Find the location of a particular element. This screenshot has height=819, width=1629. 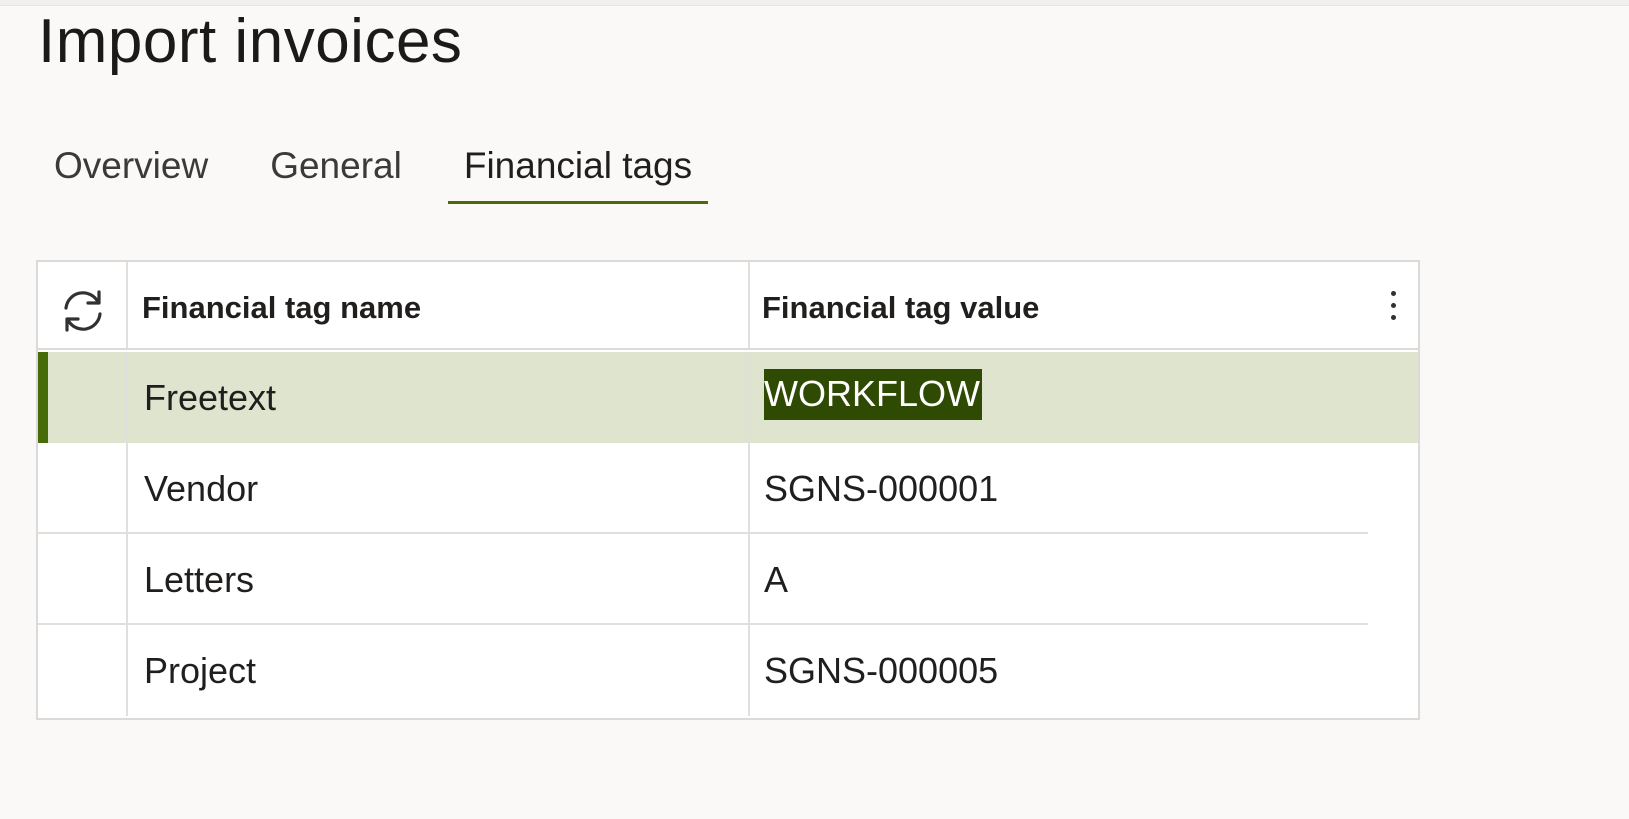

refresh-icon is located at coordinates (83, 311).